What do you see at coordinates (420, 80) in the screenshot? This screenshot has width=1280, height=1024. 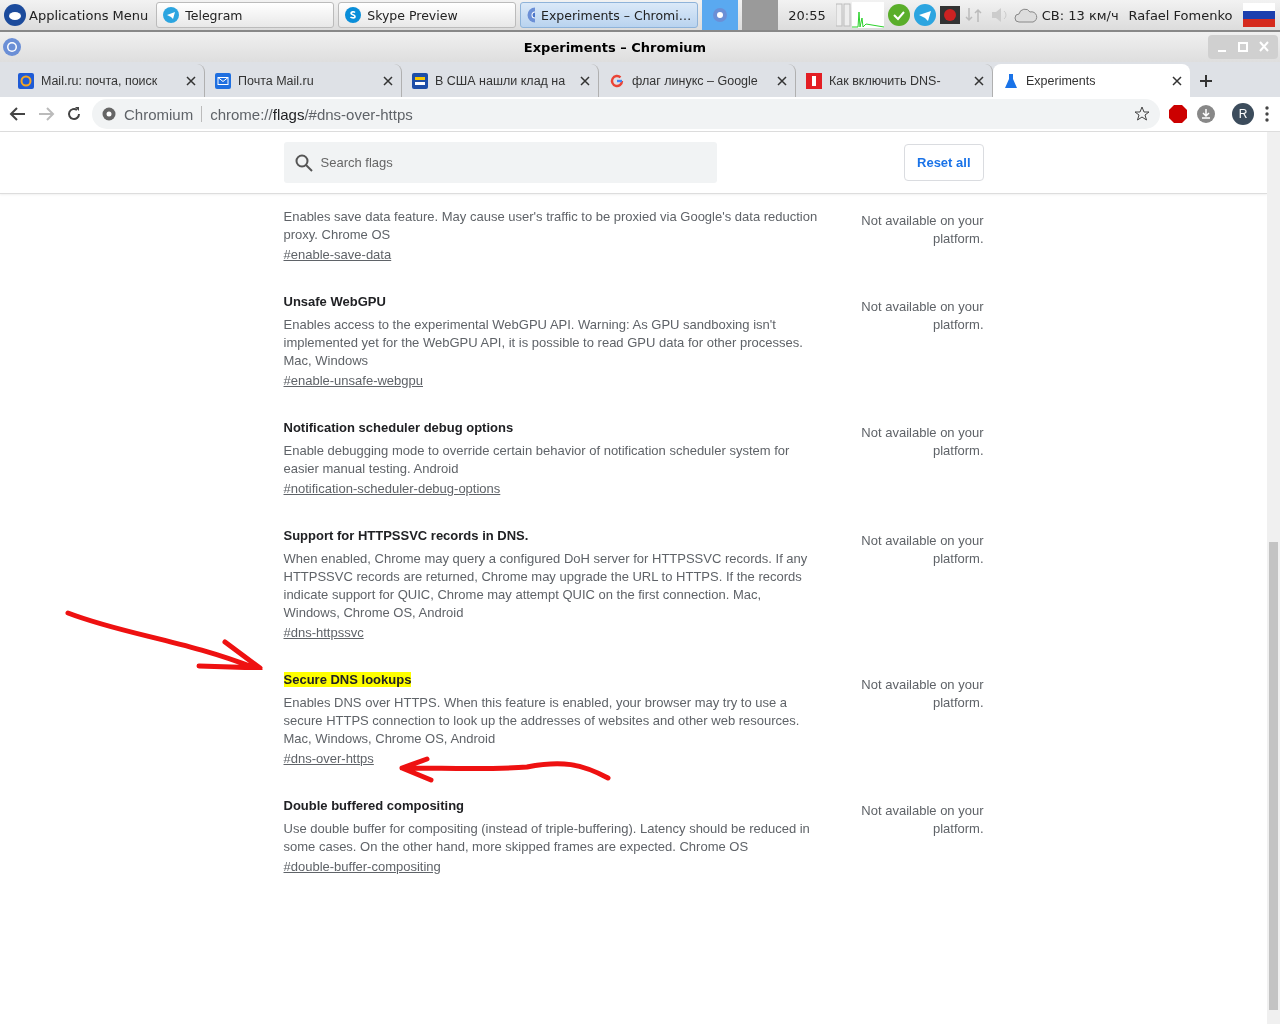 I see `news-icon` at bounding box center [420, 80].